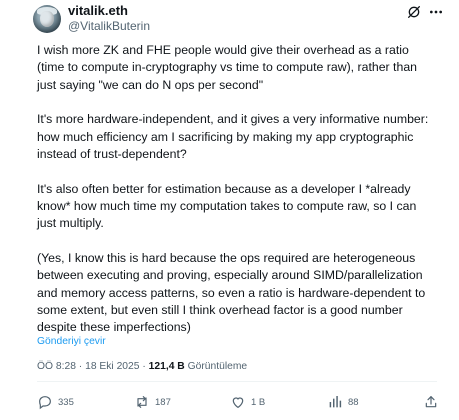 This screenshot has width=459, height=420. What do you see at coordinates (45, 403) in the screenshot?
I see `reply-icon` at bounding box center [45, 403].